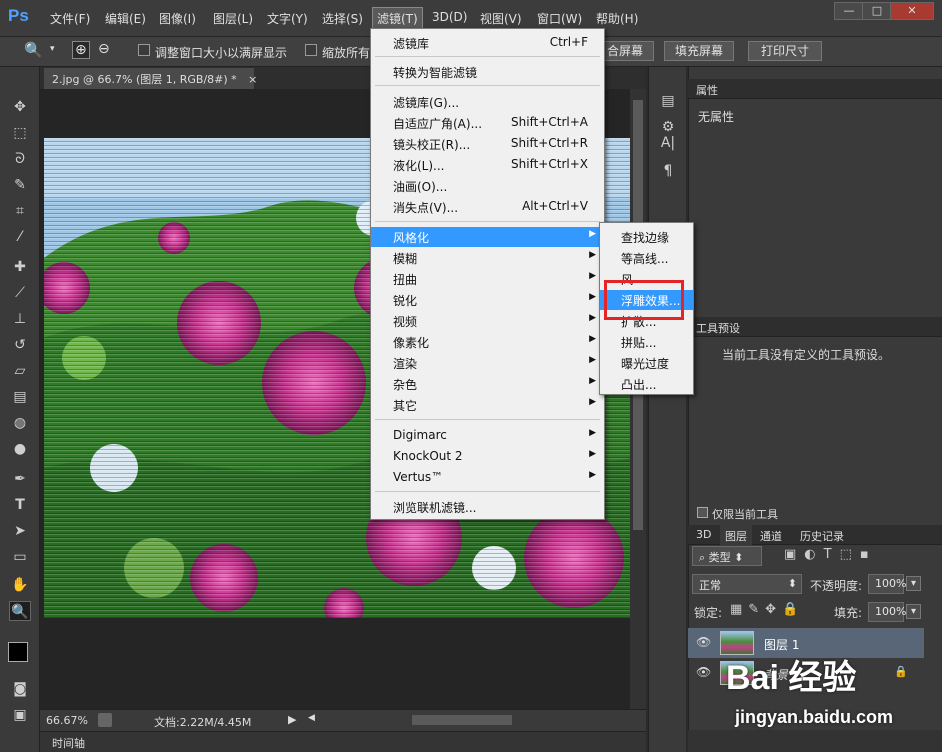  What do you see at coordinates (311, 718) in the screenshot?
I see `scroll-left-icon: ◀` at bounding box center [311, 718].